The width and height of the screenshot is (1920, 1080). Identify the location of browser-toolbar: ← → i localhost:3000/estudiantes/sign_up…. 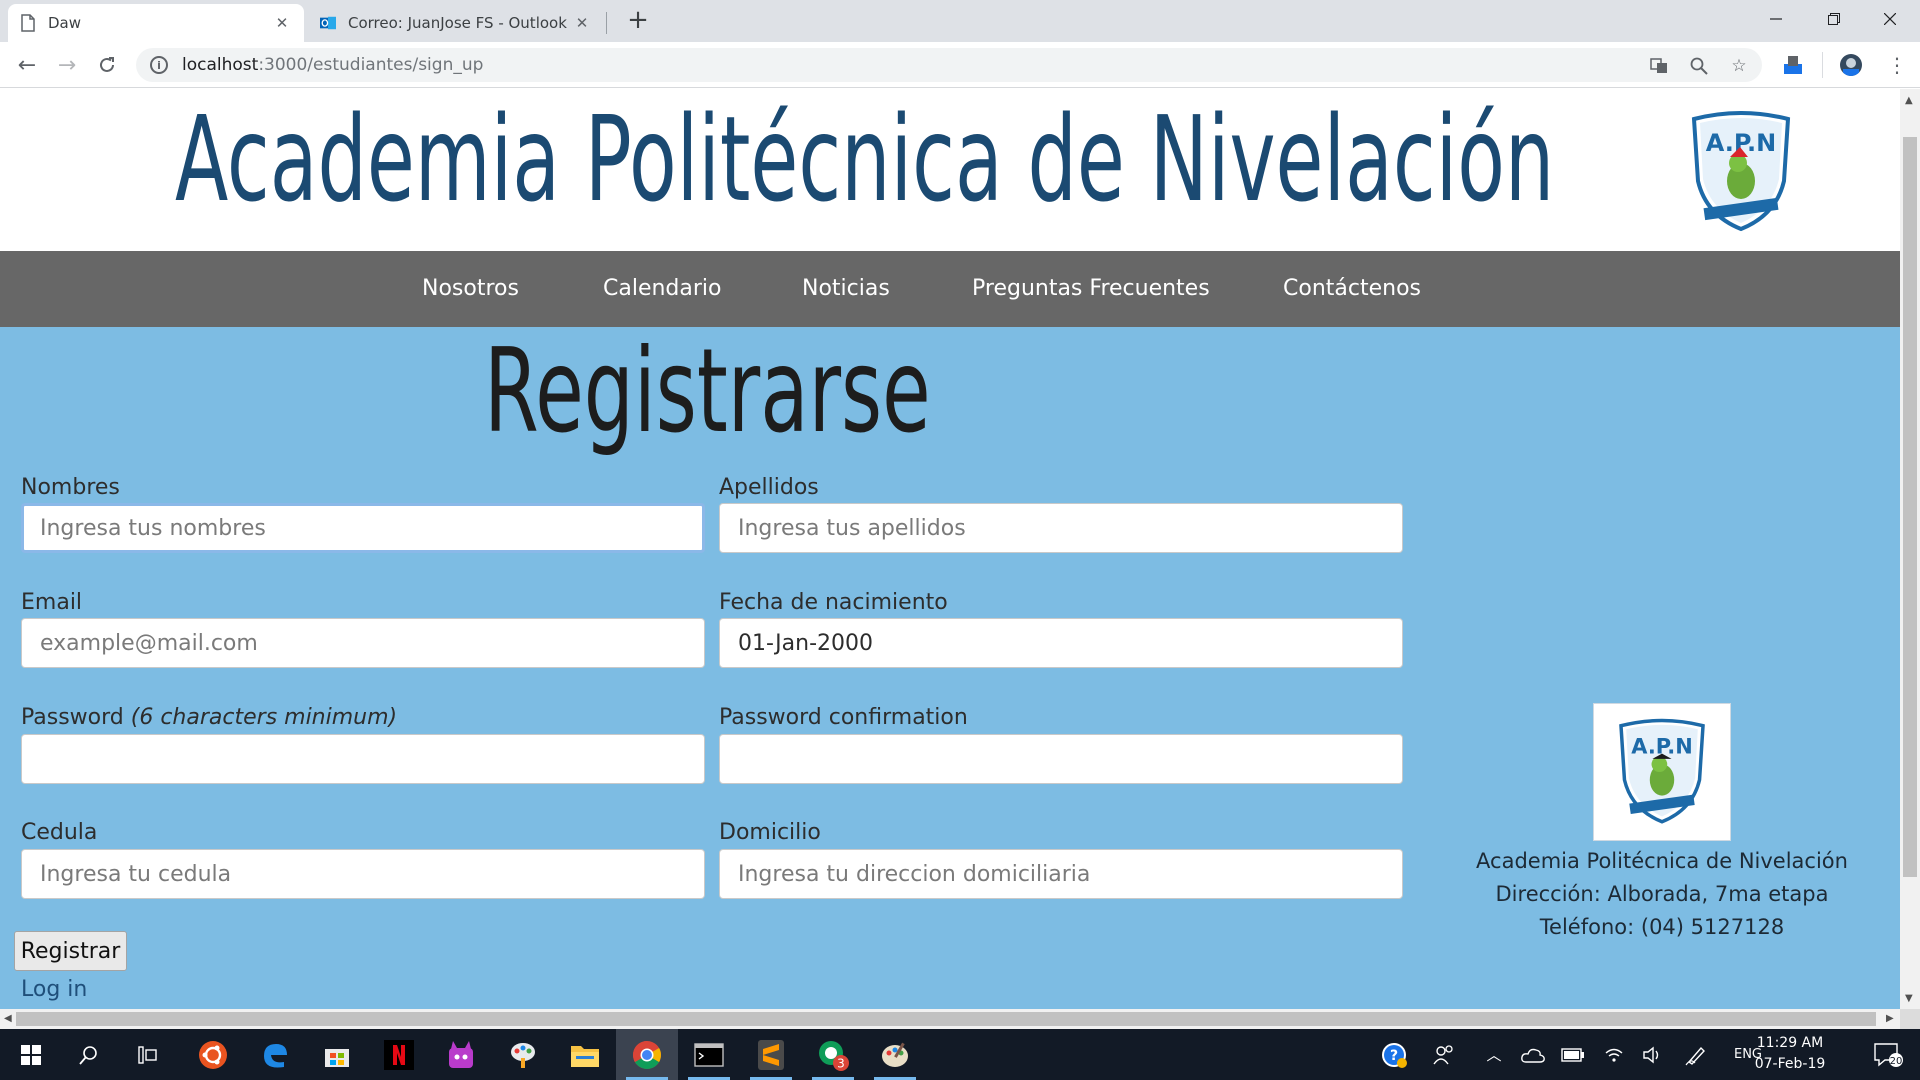
(960, 65).